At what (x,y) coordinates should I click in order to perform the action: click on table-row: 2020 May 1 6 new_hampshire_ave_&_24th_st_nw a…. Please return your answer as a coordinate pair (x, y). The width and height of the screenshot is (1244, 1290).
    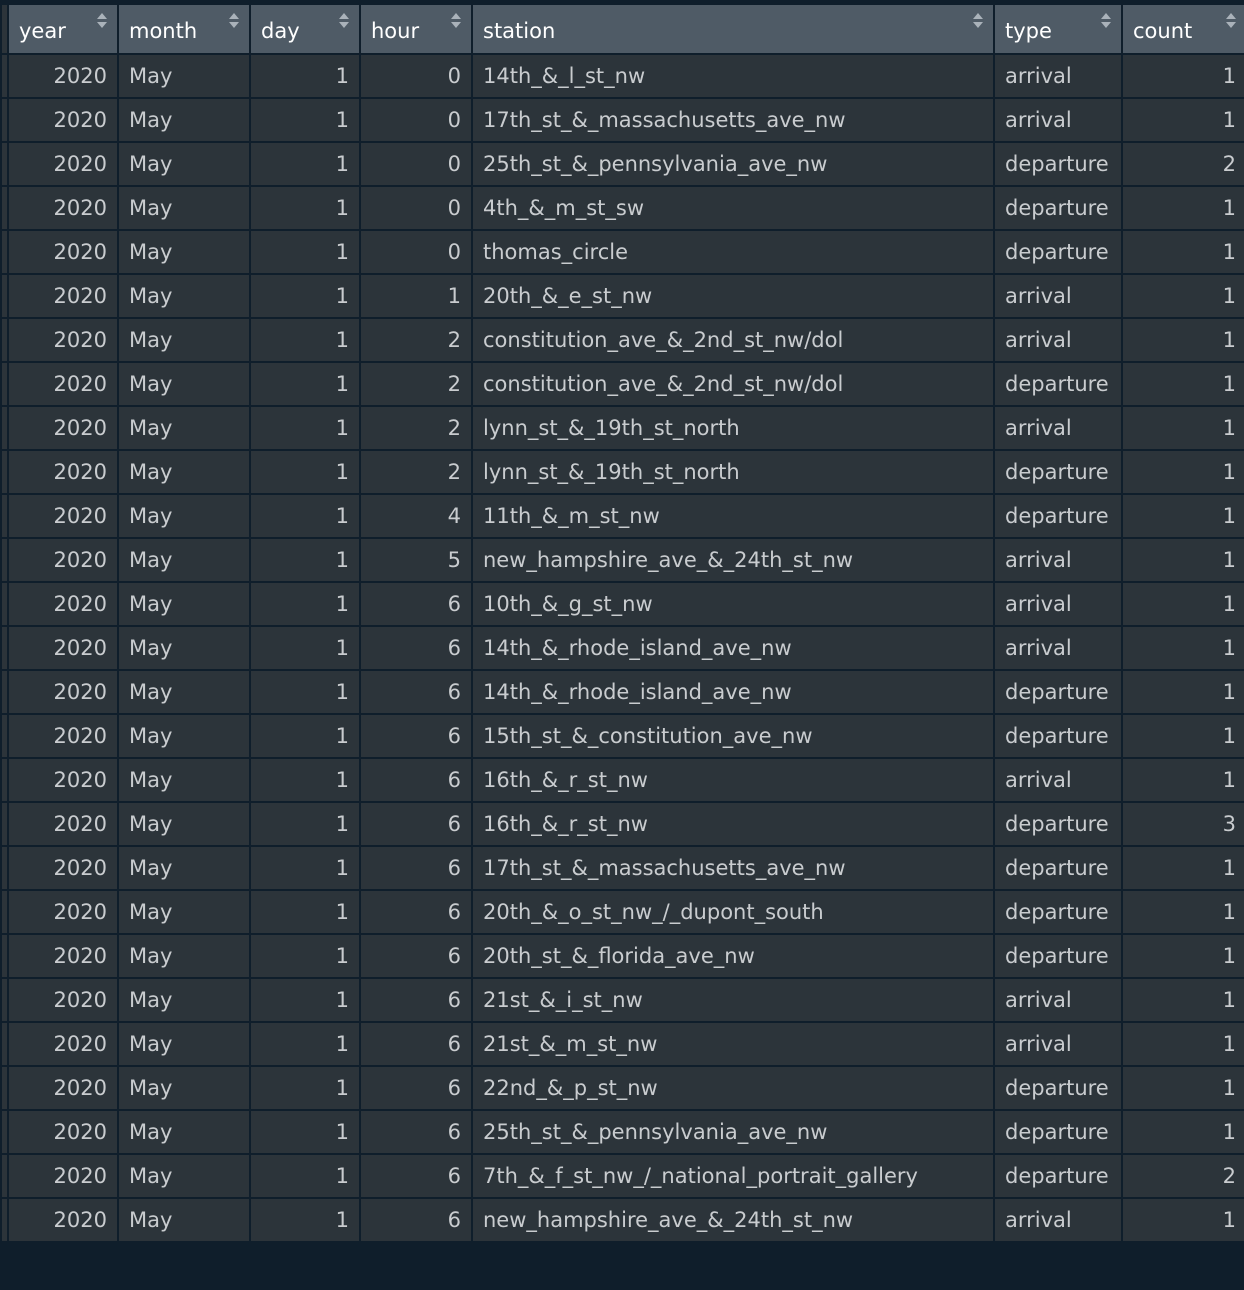
    Looking at the image, I should click on (622, 1220).